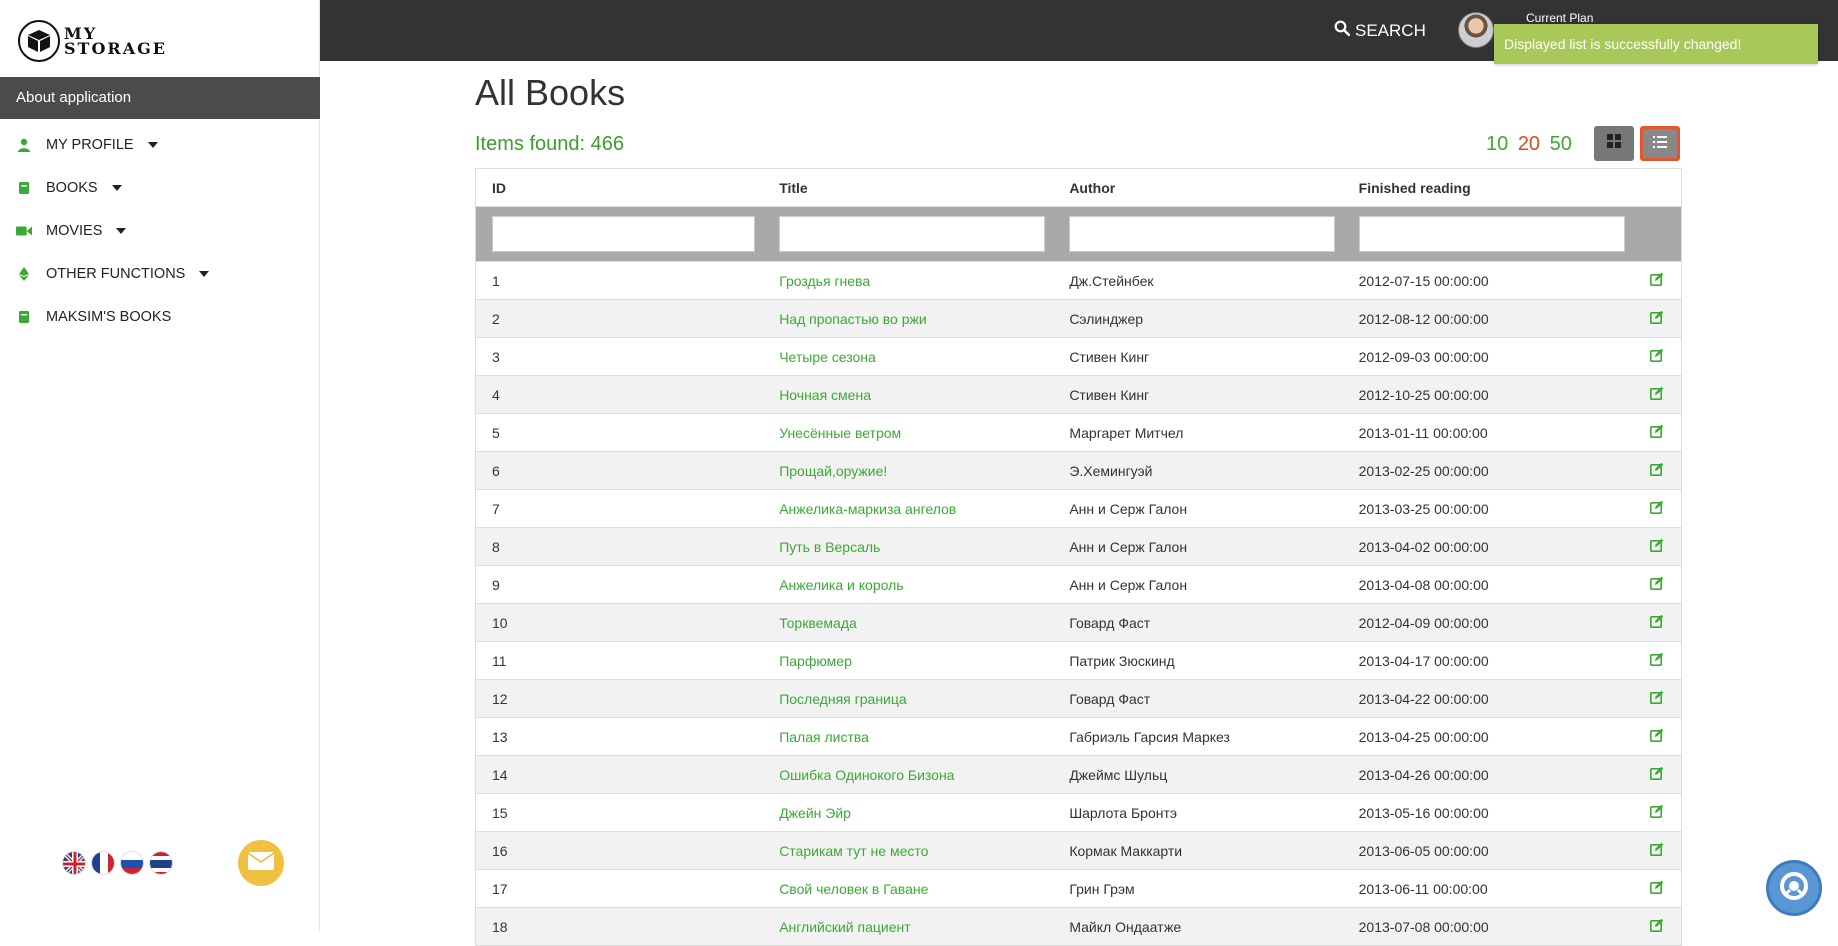 Image resolution: width=1838 pixels, height=946 pixels. Describe the element at coordinates (908, 888) in the screenshot. I see `row-title-link: Свой человек в Гаване` at that location.